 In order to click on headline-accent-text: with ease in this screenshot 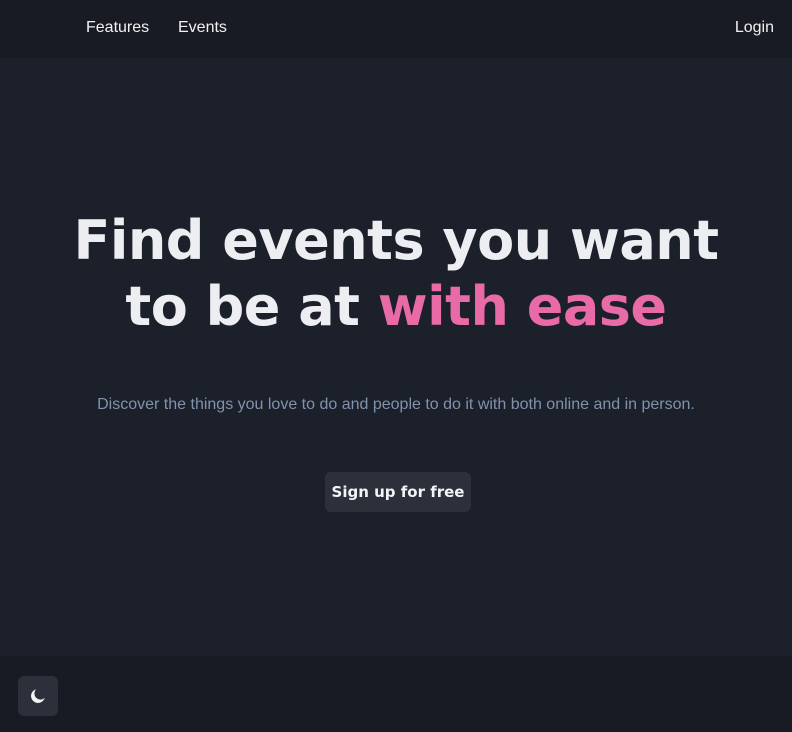, I will do `click(522, 306)`.